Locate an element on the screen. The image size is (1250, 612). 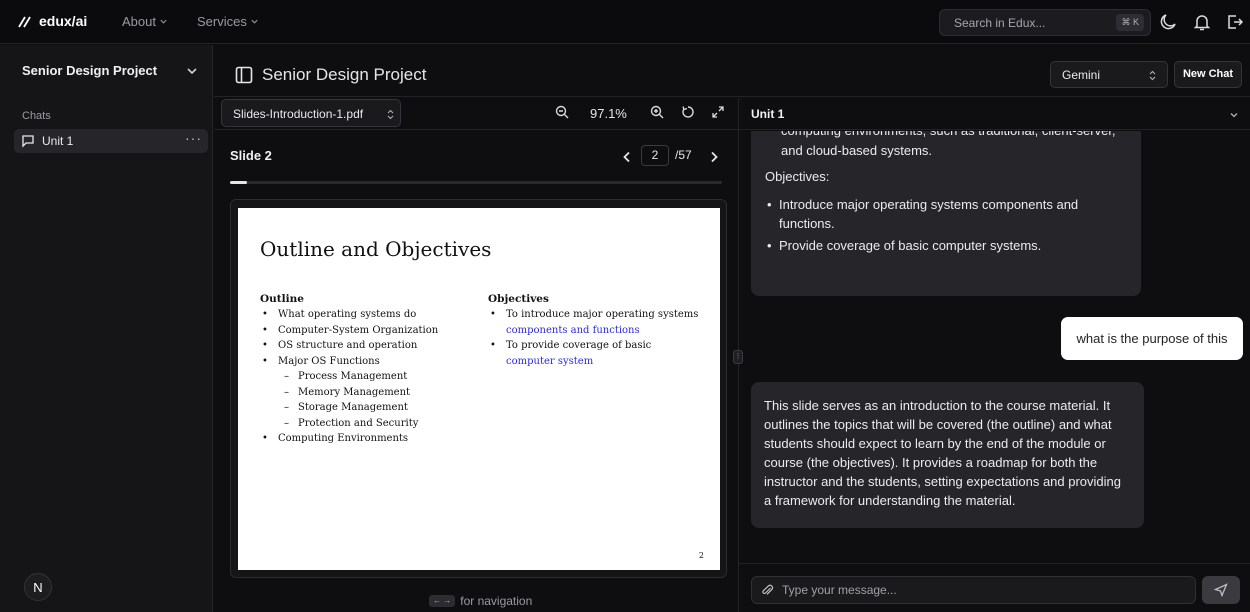
logo-text: edux/ai is located at coordinates (63, 21).